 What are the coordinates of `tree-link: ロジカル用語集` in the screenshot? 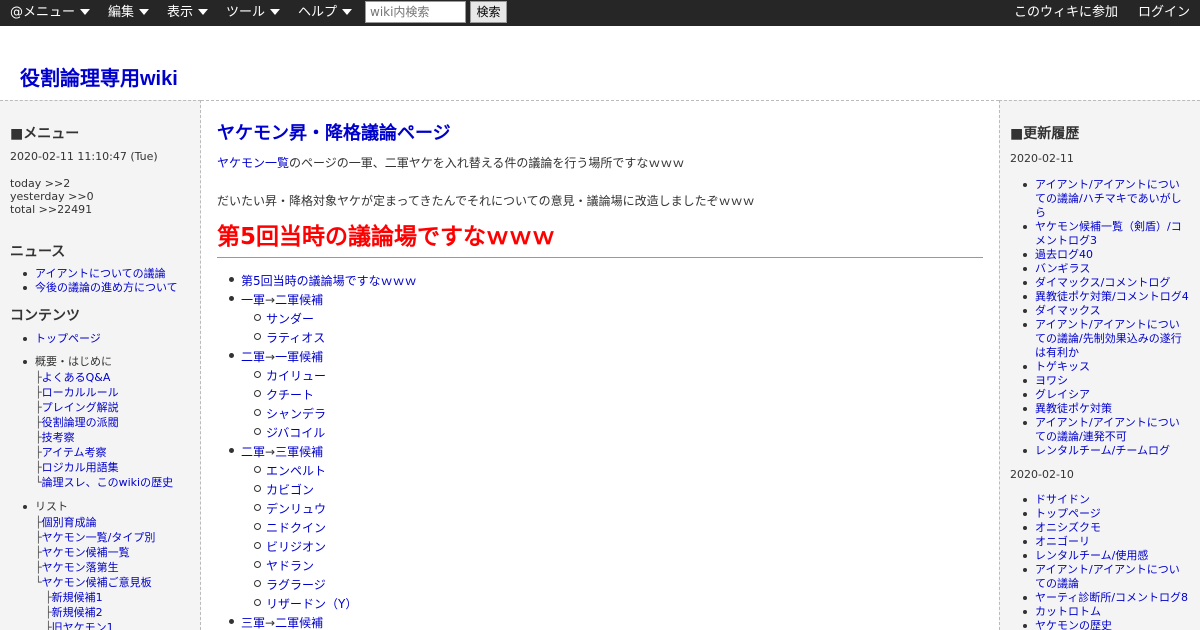 It's located at (80, 467).